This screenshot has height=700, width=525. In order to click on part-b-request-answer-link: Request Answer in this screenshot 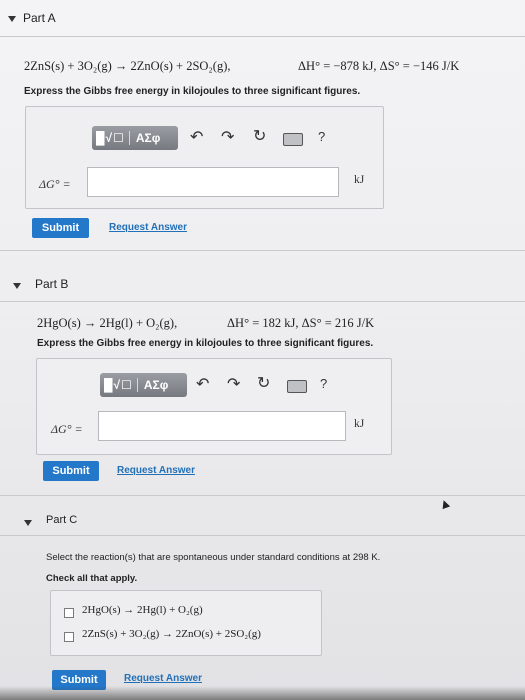, I will do `click(156, 470)`.